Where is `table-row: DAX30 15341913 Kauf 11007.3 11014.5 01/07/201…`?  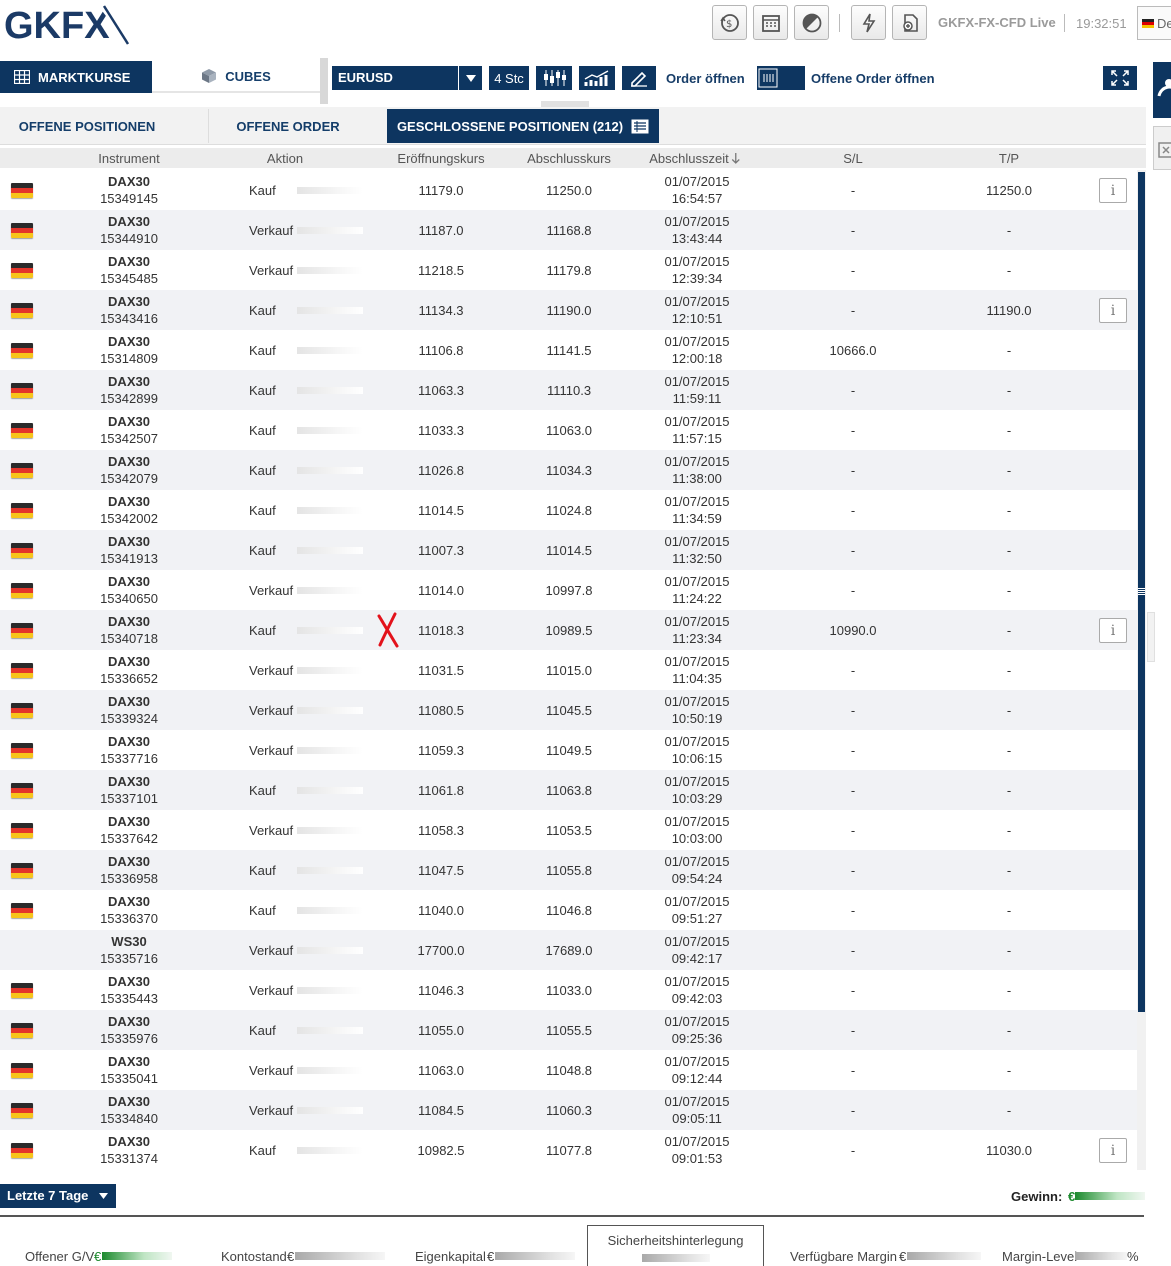 table-row: DAX30 15341913 Kauf 11007.3 11014.5 01/07/201… is located at coordinates (568, 550).